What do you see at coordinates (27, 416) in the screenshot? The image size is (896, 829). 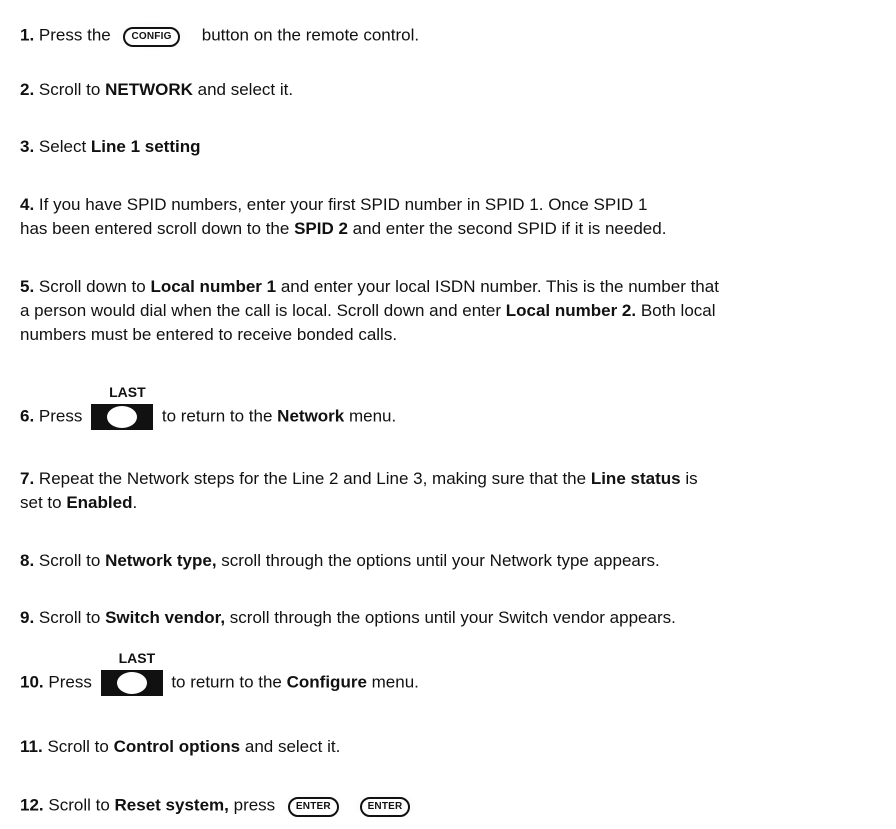 I see `step-number: 6.` at bounding box center [27, 416].